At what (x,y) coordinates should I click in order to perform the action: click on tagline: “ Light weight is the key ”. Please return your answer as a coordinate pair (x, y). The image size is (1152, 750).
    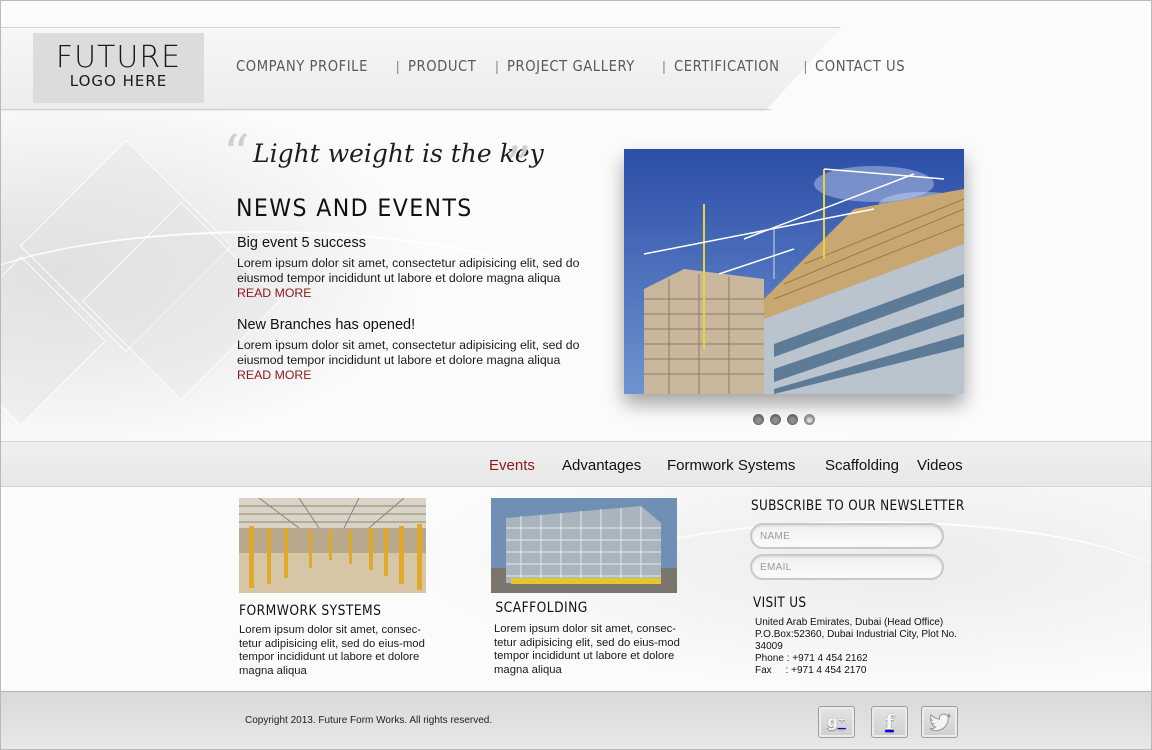
    Looking at the image, I should click on (383, 161).